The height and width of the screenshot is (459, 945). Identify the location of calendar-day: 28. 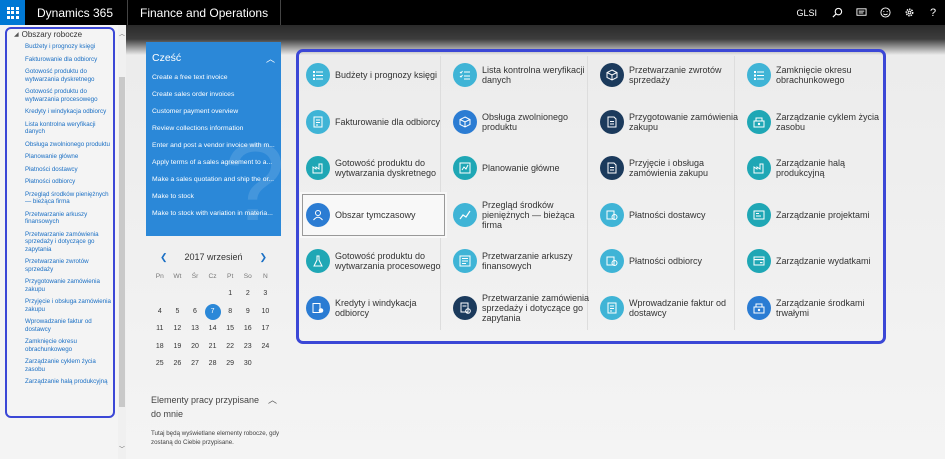
(213, 364).